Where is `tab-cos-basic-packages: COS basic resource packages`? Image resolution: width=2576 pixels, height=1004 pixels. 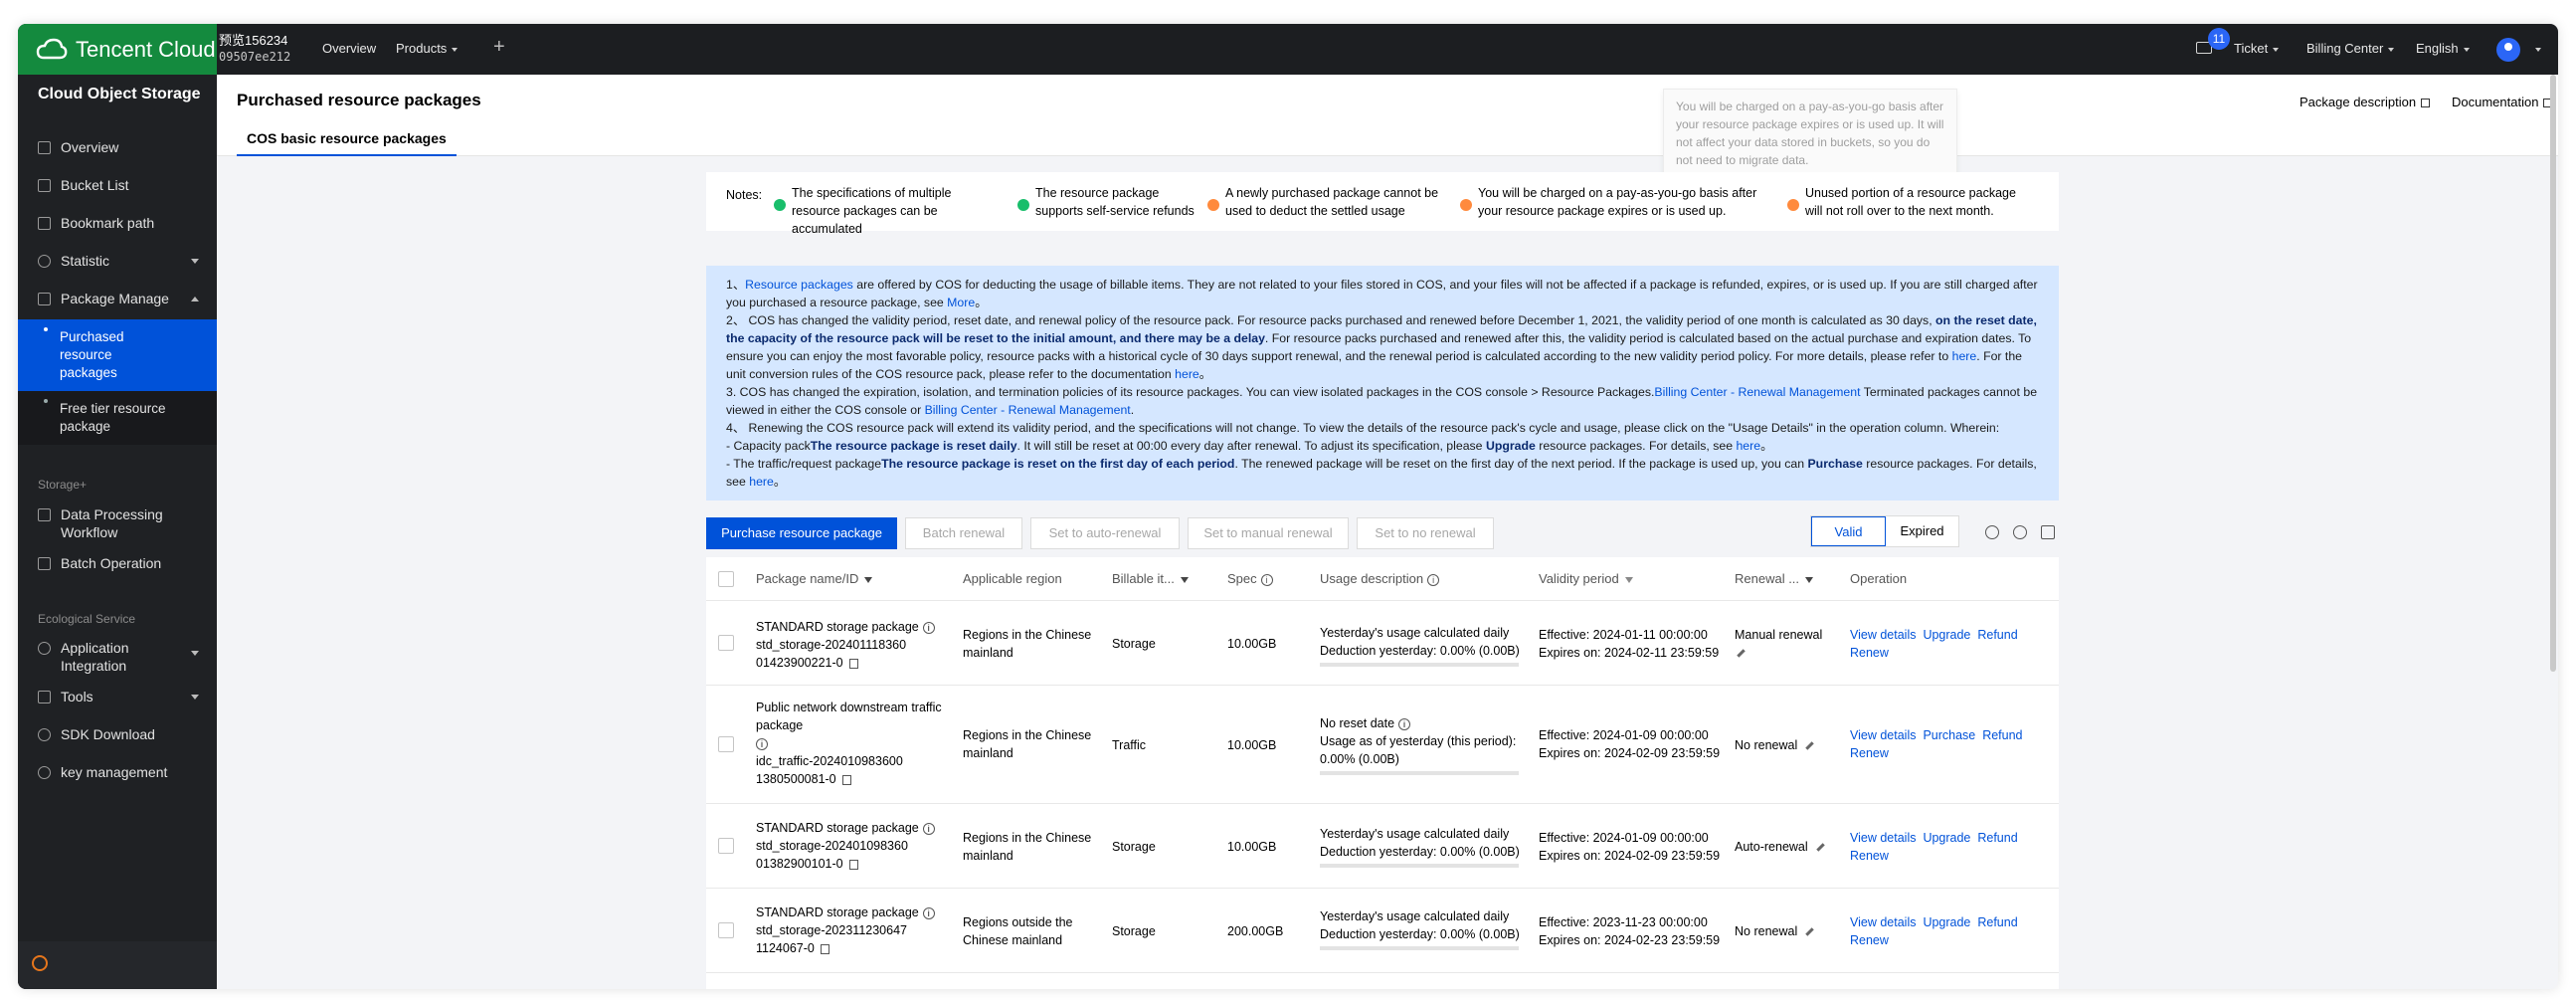
tab-cos-basic-packages: COS basic resource packages is located at coordinates (347, 142).